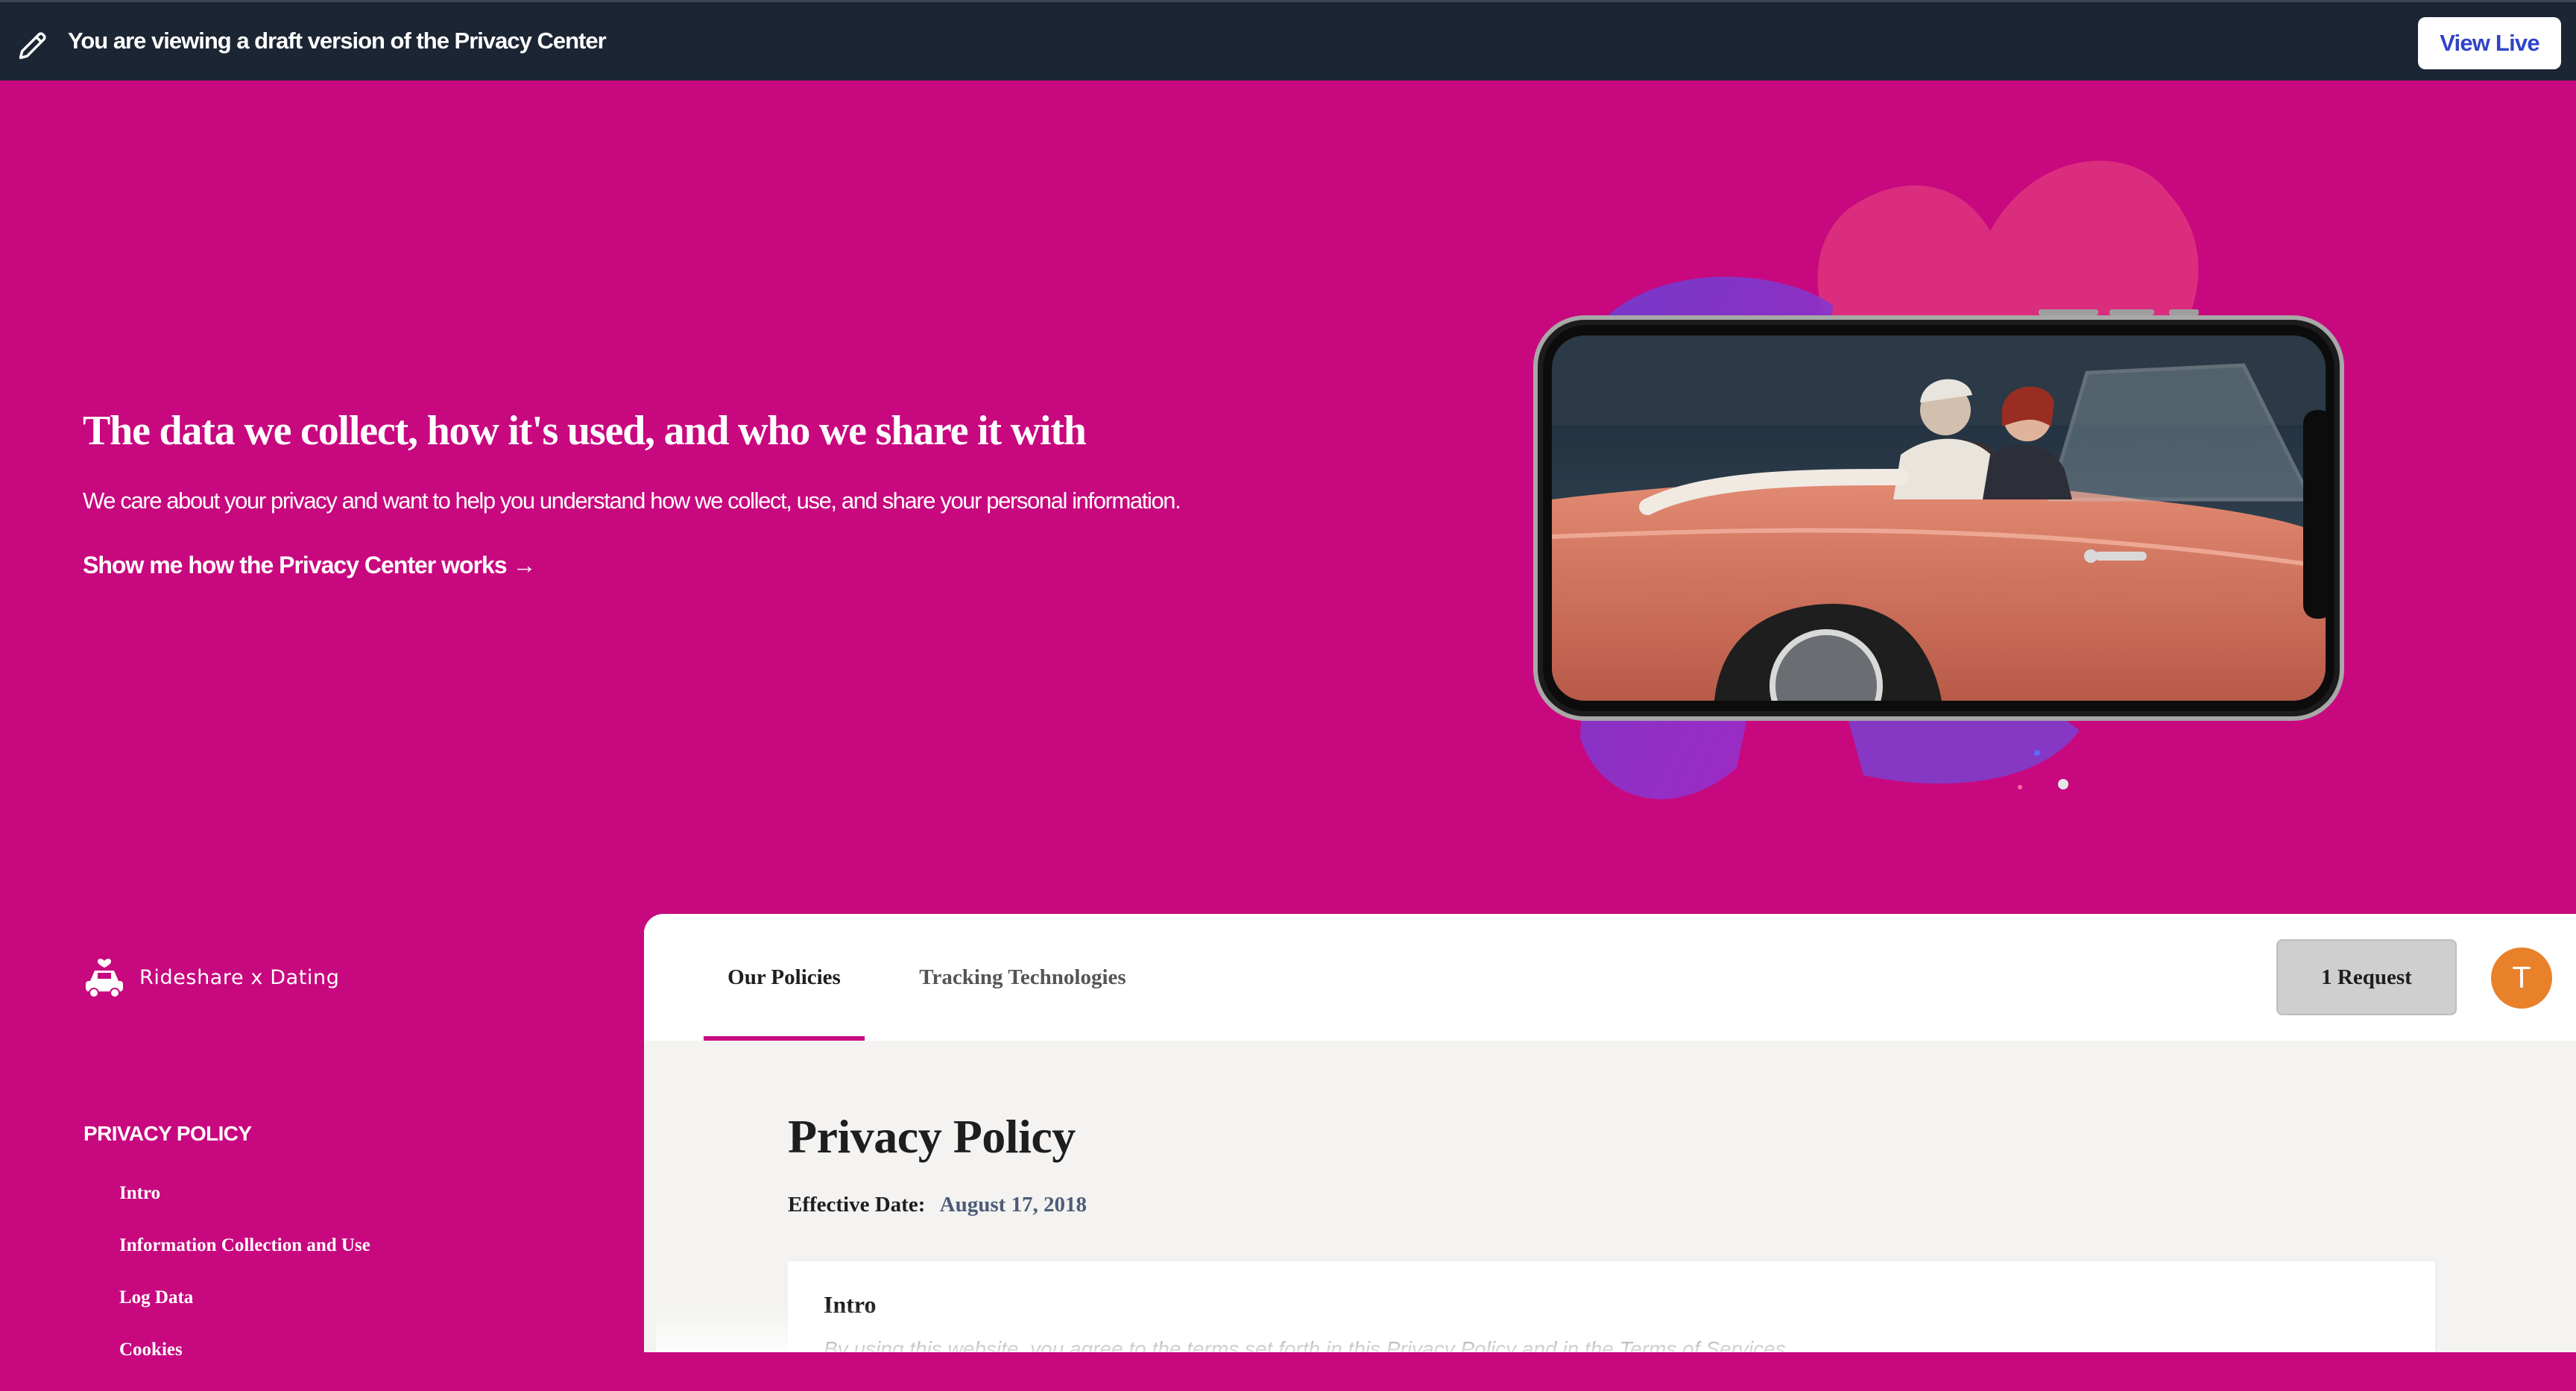  Describe the element at coordinates (104, 978) in the screenshot. I see `car-logo-icon` at that location.